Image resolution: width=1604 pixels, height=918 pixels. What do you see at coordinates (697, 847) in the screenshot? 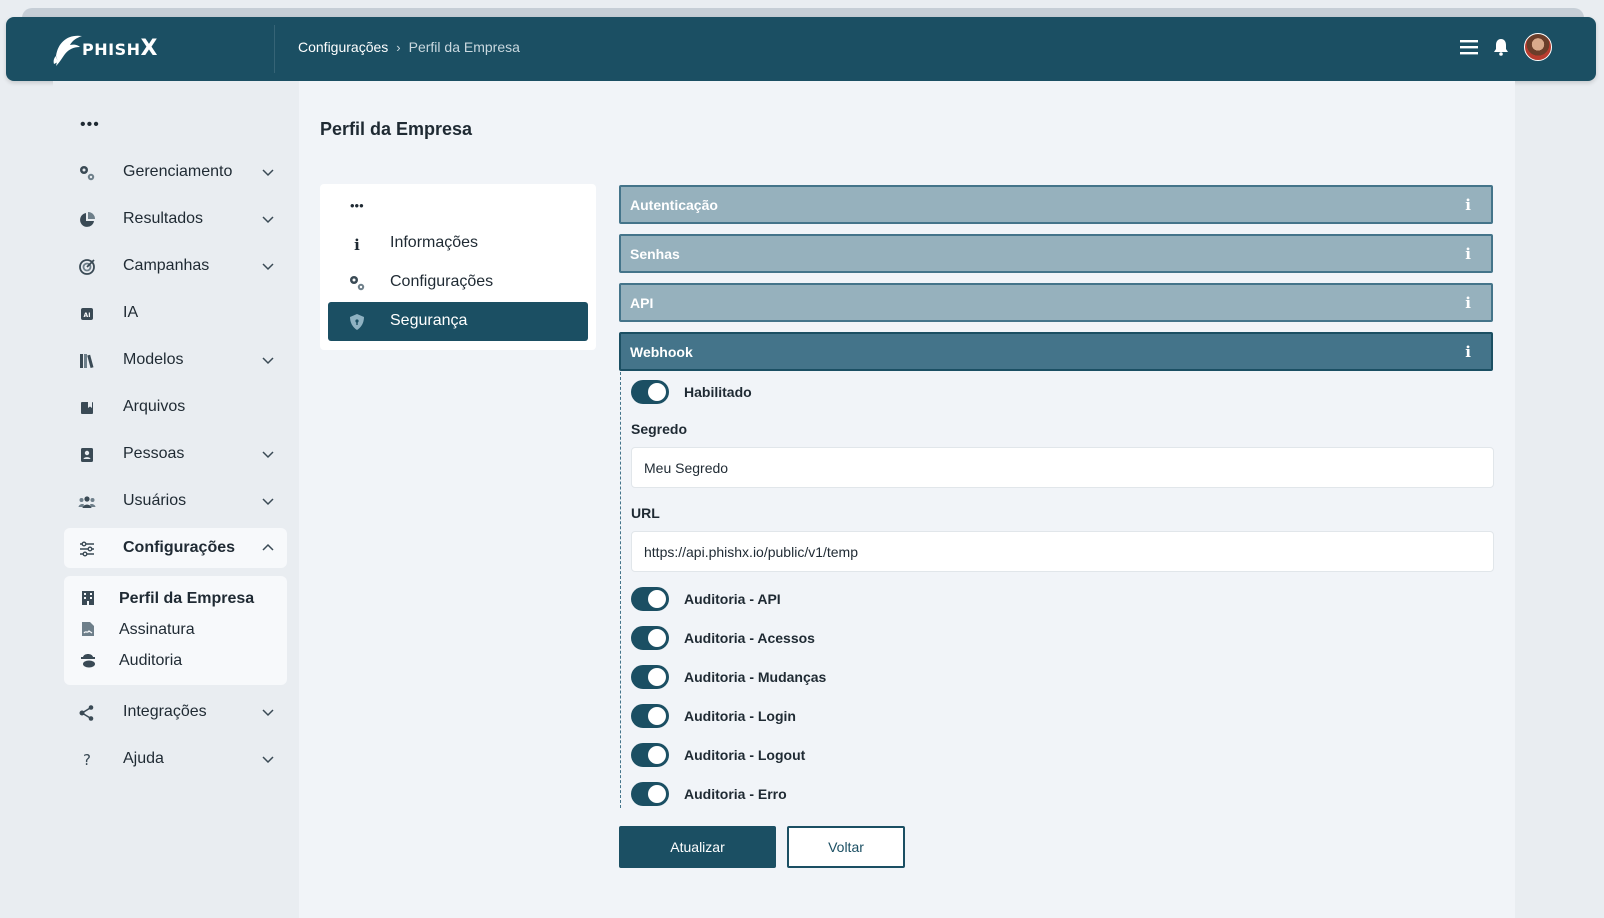
I see `update-button: Atualizar` at bounding box center [697, 847].